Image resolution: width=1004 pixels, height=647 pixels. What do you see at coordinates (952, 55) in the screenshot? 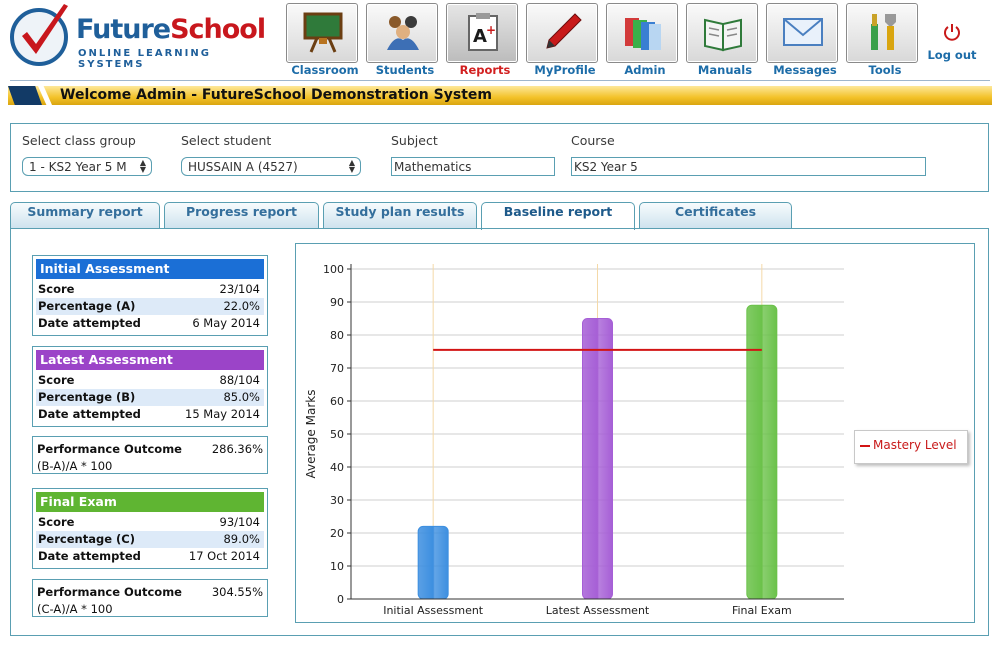
I see `logout-label: Log out` at bounding box center [952, 55].